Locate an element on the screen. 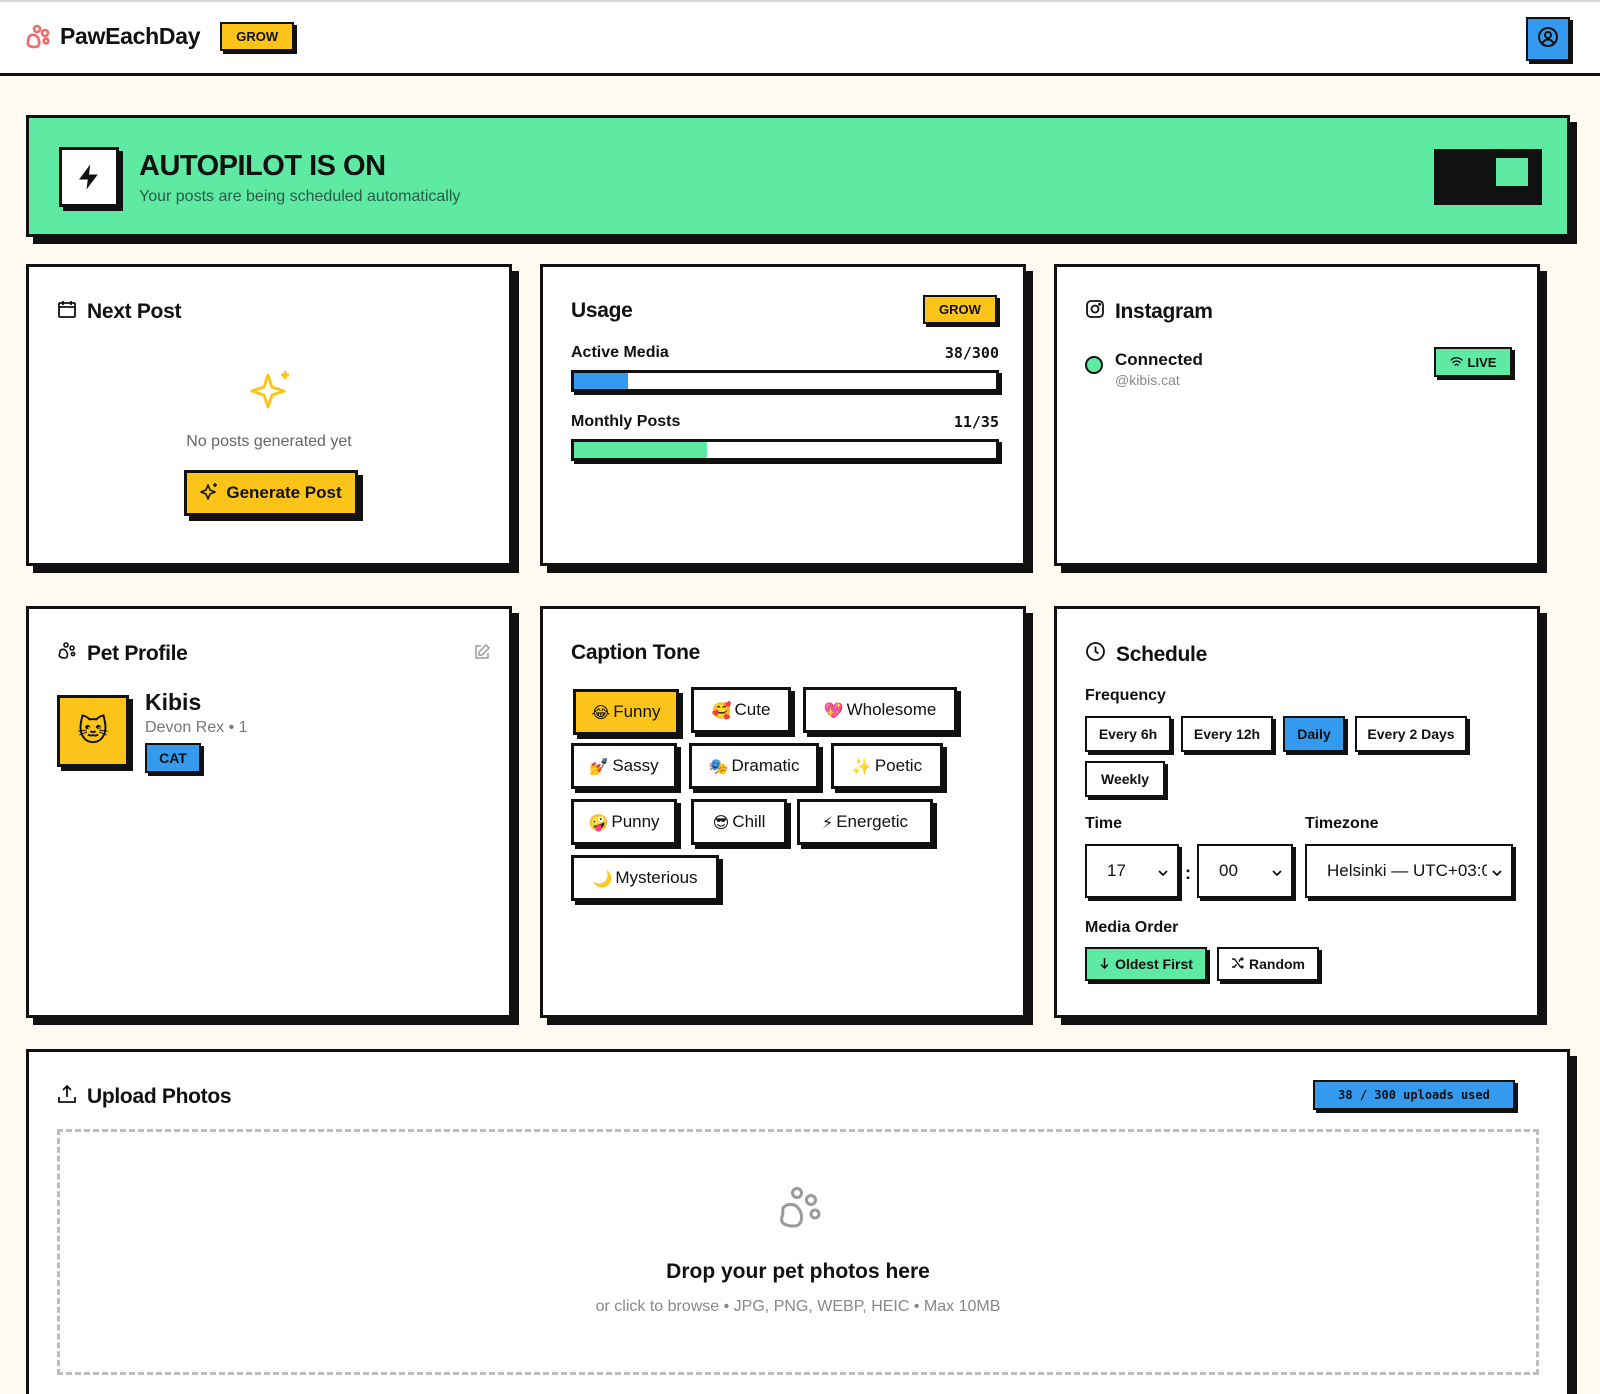  frequency-every-2-days: Every 2 Days is located at coordinates (1411, 734).